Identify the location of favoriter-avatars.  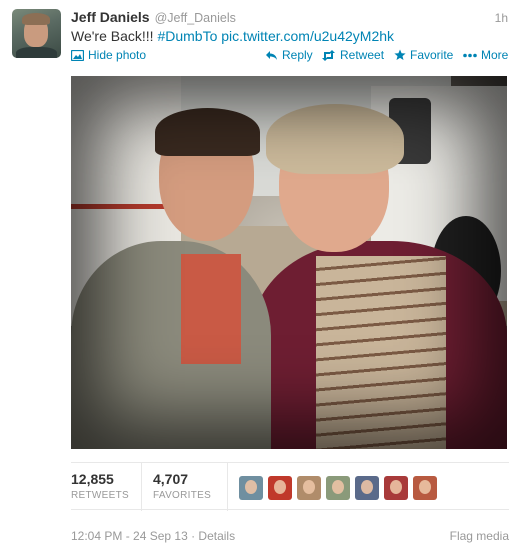
(340, 488).